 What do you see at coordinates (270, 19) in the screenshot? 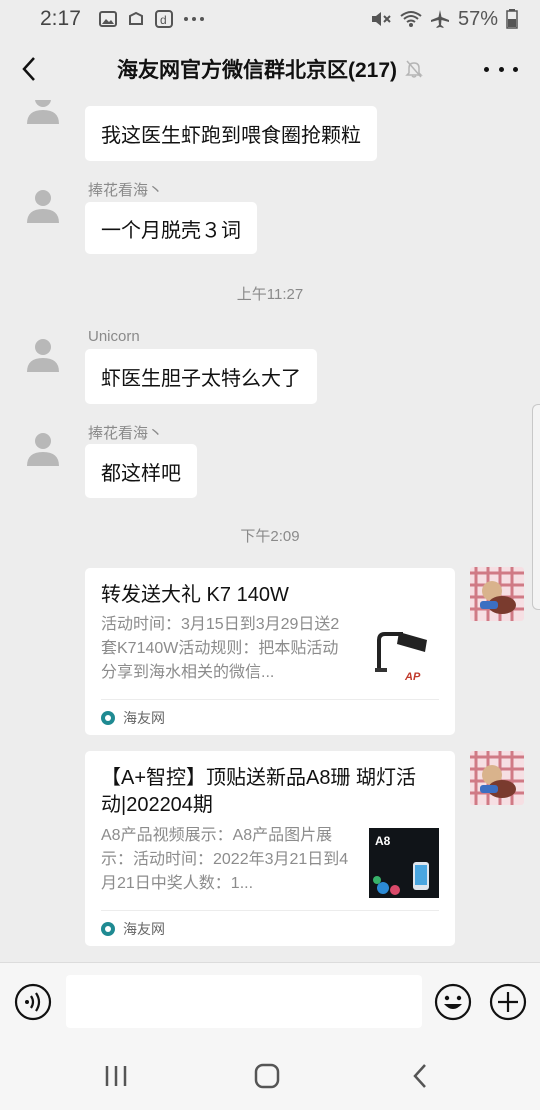
I see `status-bar: 2:17 d 57%` at bounding box center [270, 19].